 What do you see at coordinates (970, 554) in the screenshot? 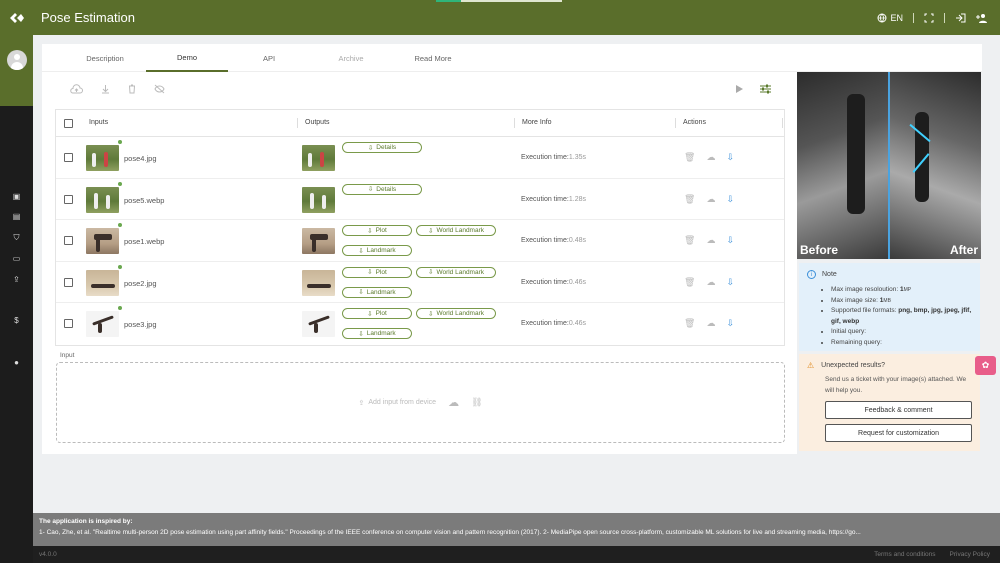
I see `privacy-link: Privacy Policy` at bounding box center [970, 554].